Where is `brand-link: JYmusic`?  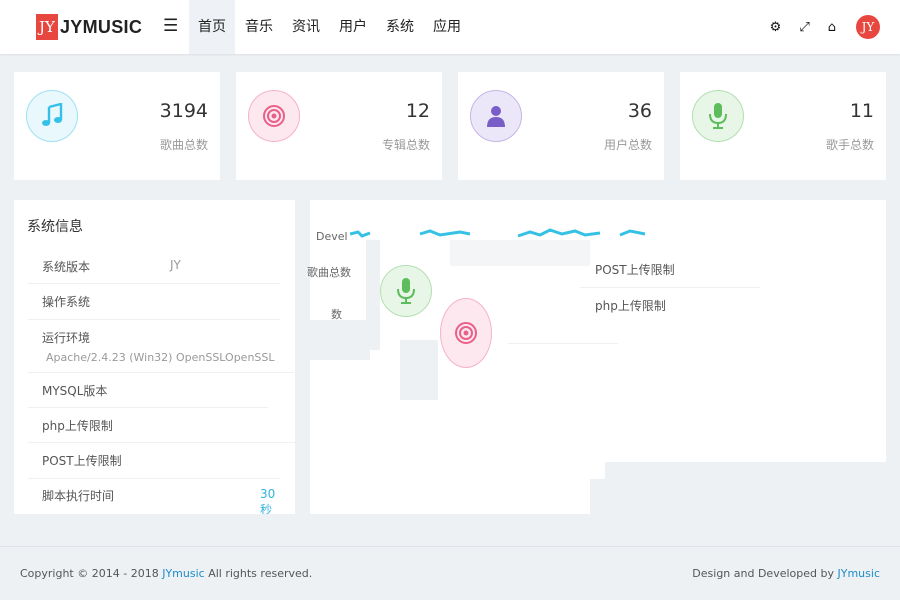 brand-link: JYmusic is located at coordinates (183, 573).